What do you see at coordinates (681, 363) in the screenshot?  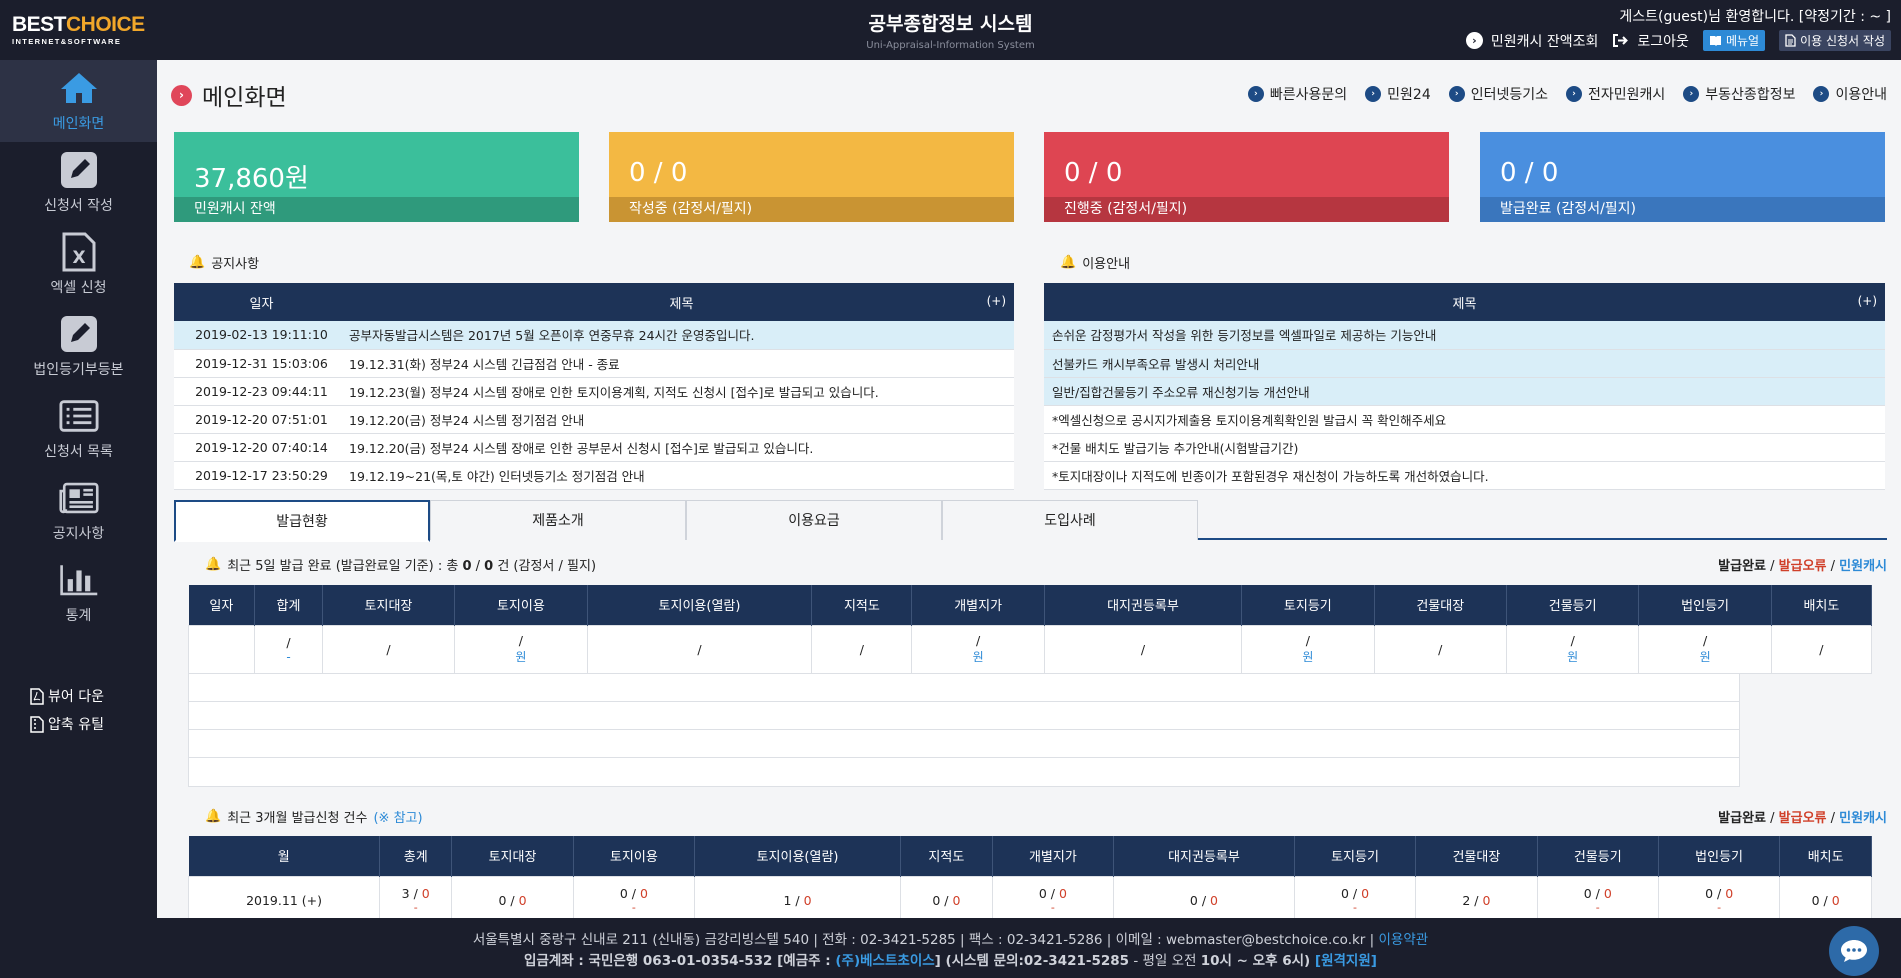 I see `notice-row-title: 19.12.31(화) 정부24 시스템 긴급점검 안내 - 종료` at bounding box center [681, 363].